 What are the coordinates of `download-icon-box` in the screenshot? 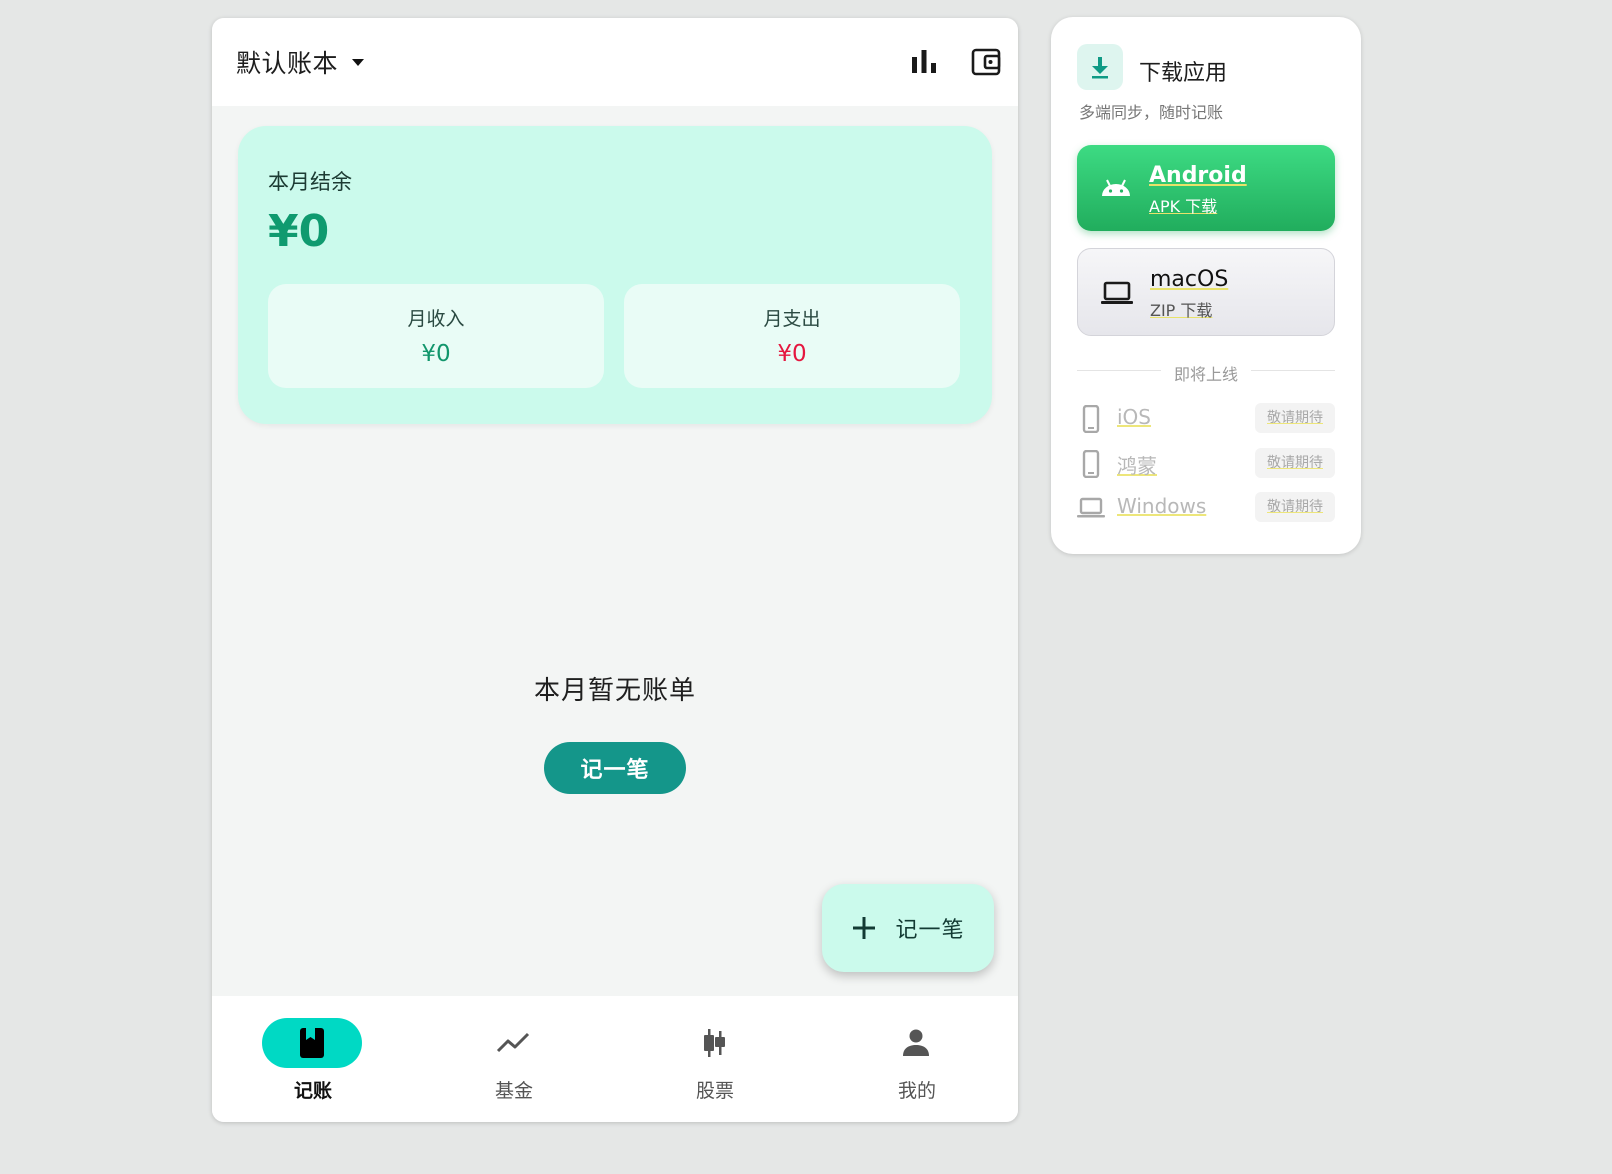 It's located at (1100, 67).